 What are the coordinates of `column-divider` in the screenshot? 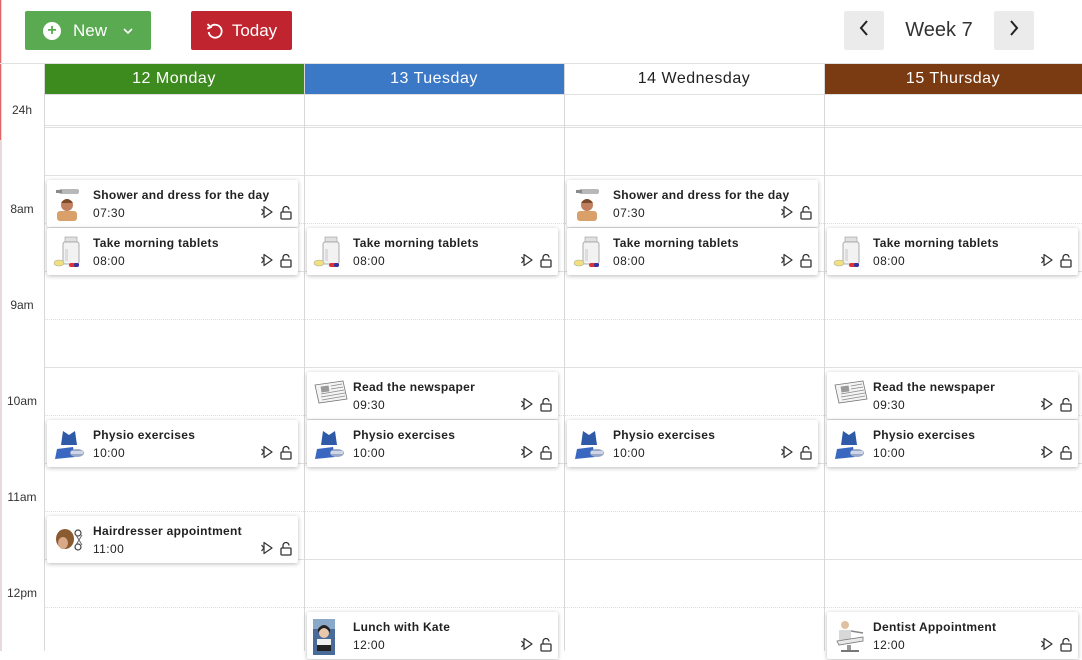 It's located at (44, 357).